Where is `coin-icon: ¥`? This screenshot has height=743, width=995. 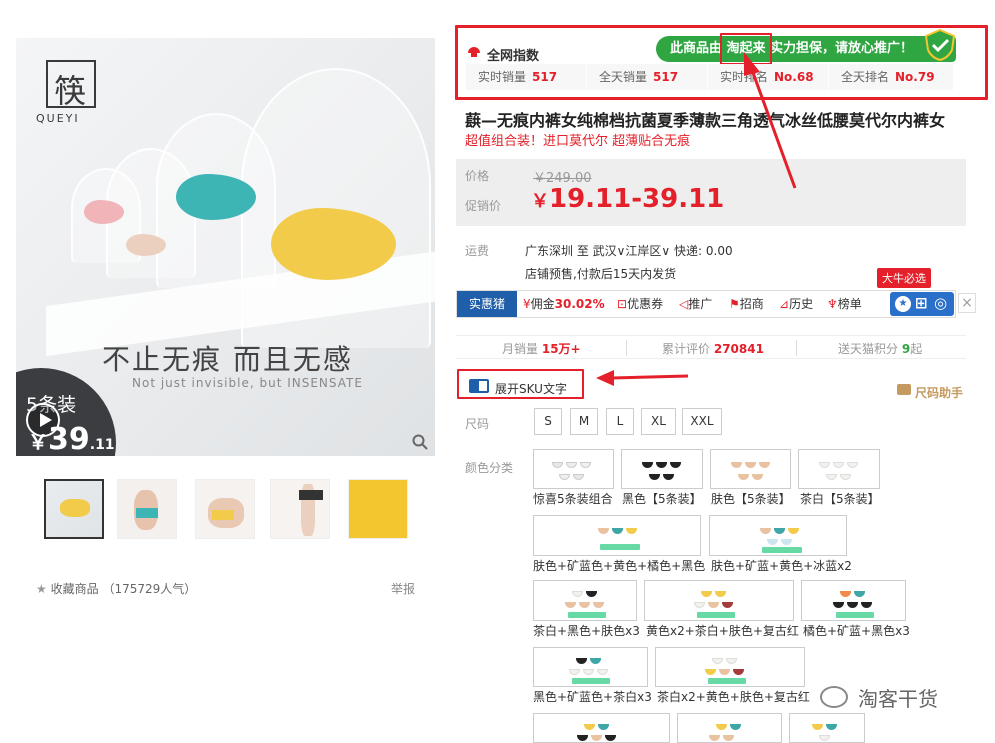
coin-icon: ¥ is located at coordinates (527, 304).